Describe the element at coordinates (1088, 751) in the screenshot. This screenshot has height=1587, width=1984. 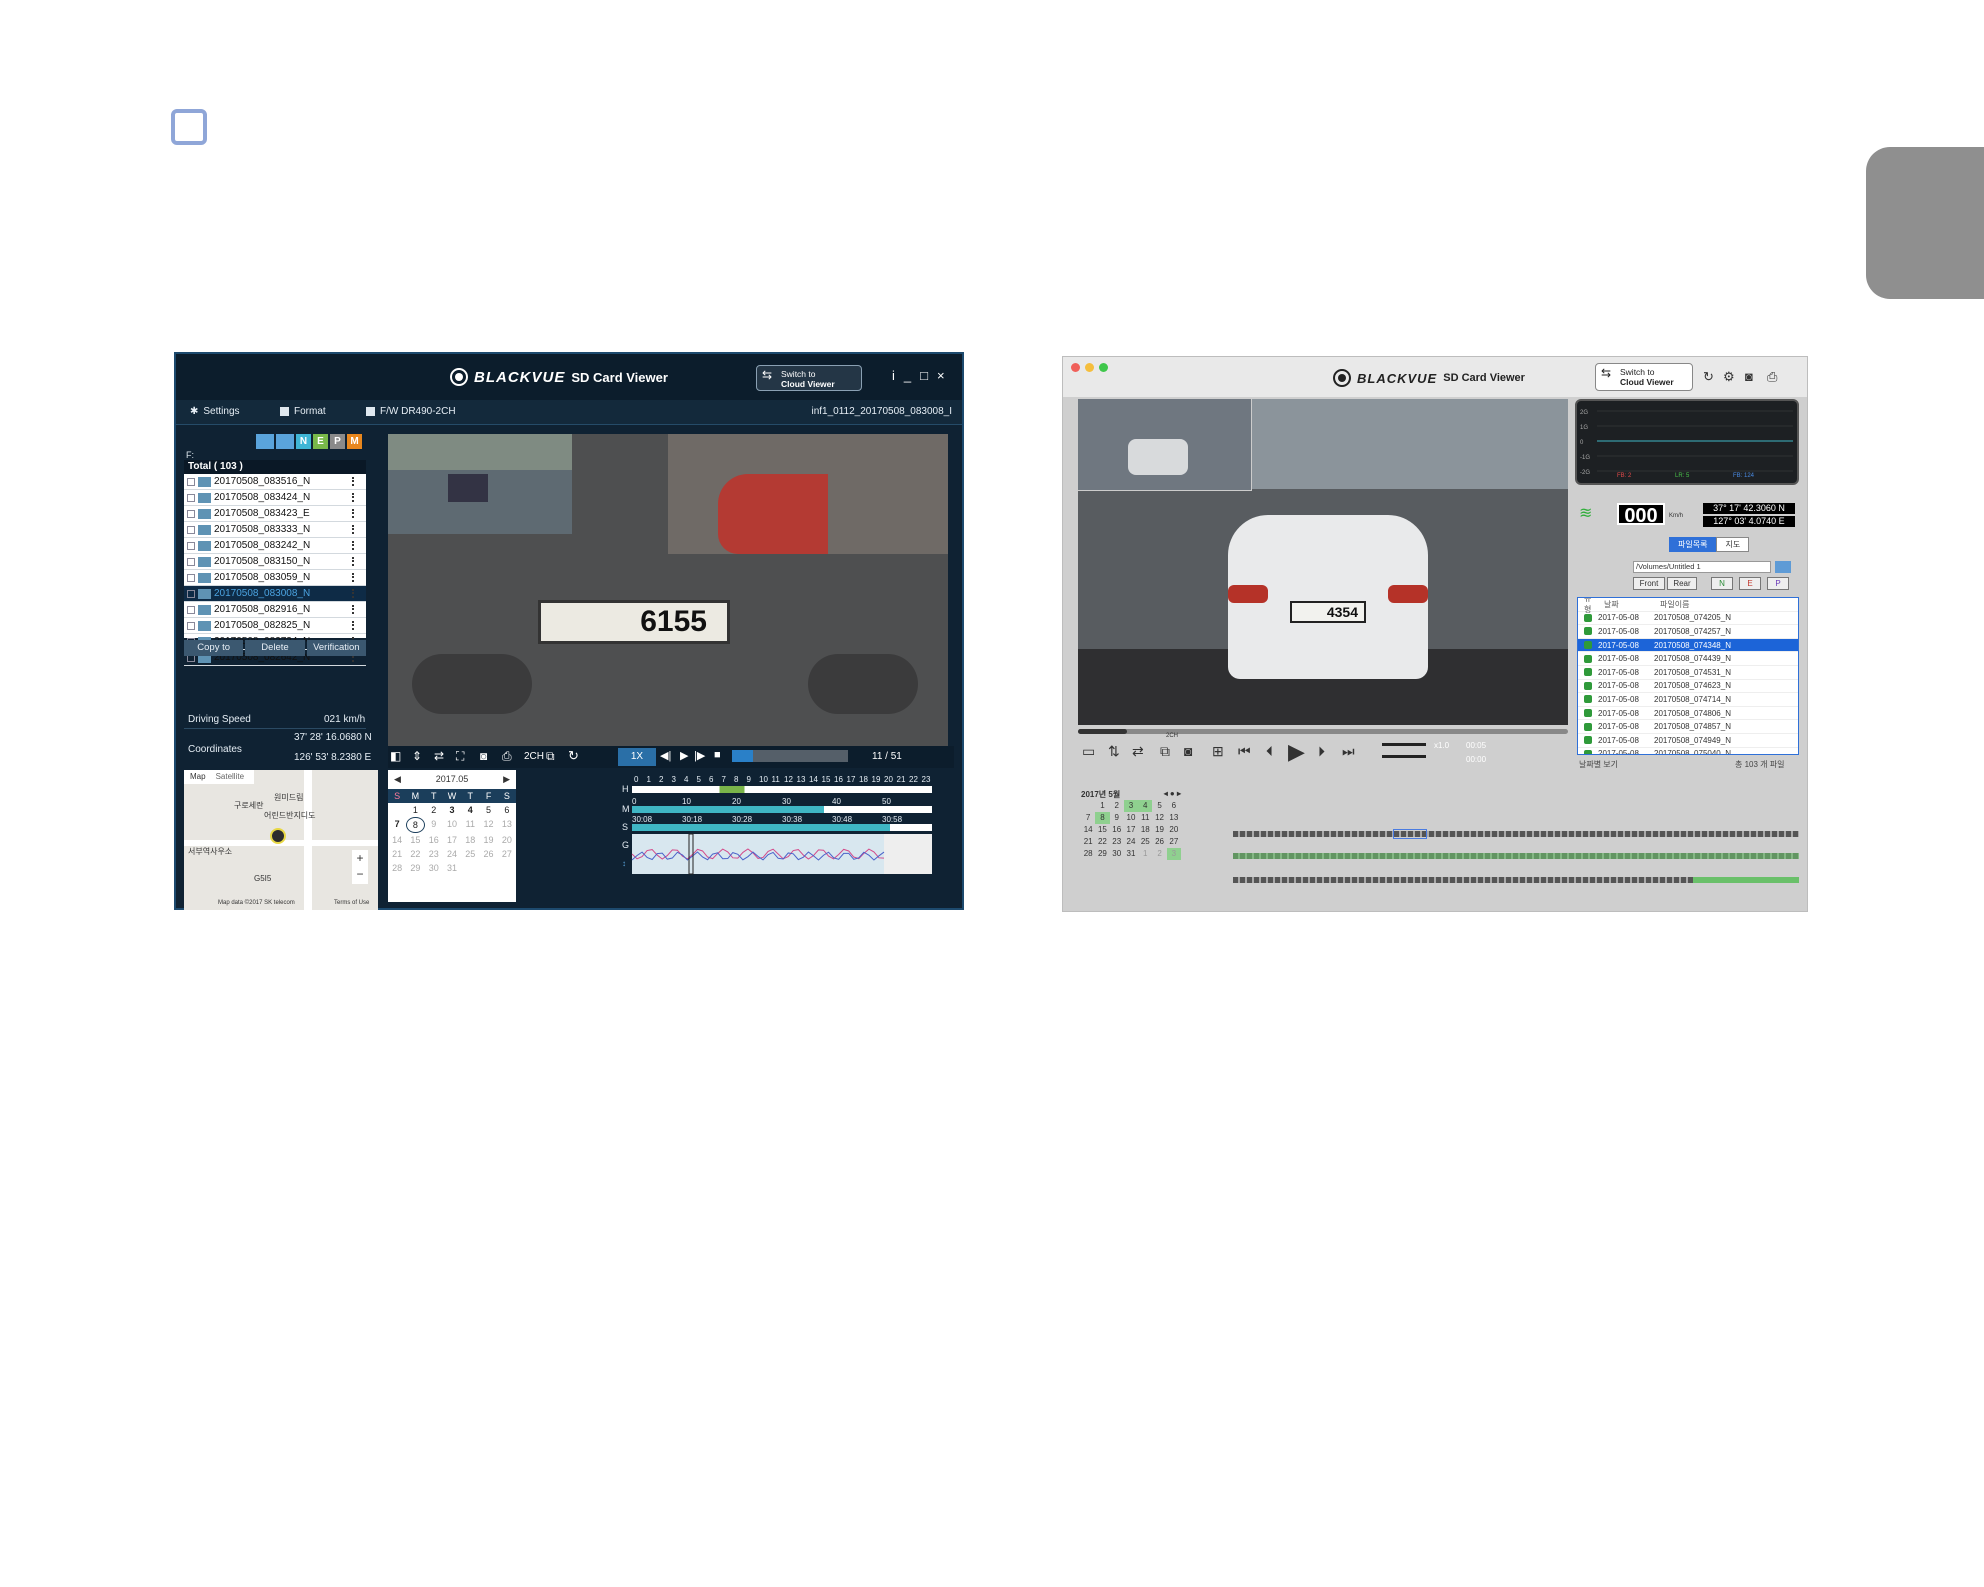
I see `open-folder-icon: ▭` at that location.